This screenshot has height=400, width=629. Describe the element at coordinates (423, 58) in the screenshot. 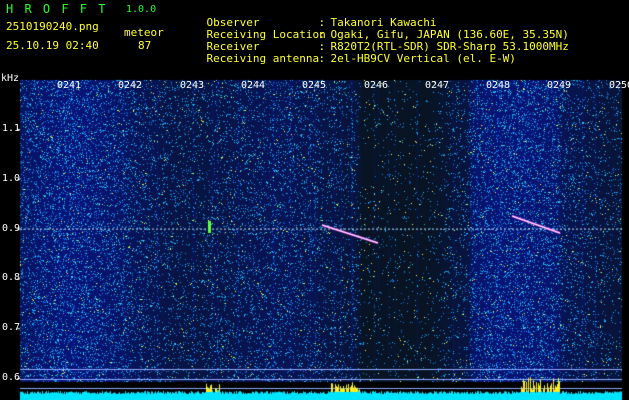

I see `info-value: 2el-HB9CV Vertical (el. E-W)` at that location.